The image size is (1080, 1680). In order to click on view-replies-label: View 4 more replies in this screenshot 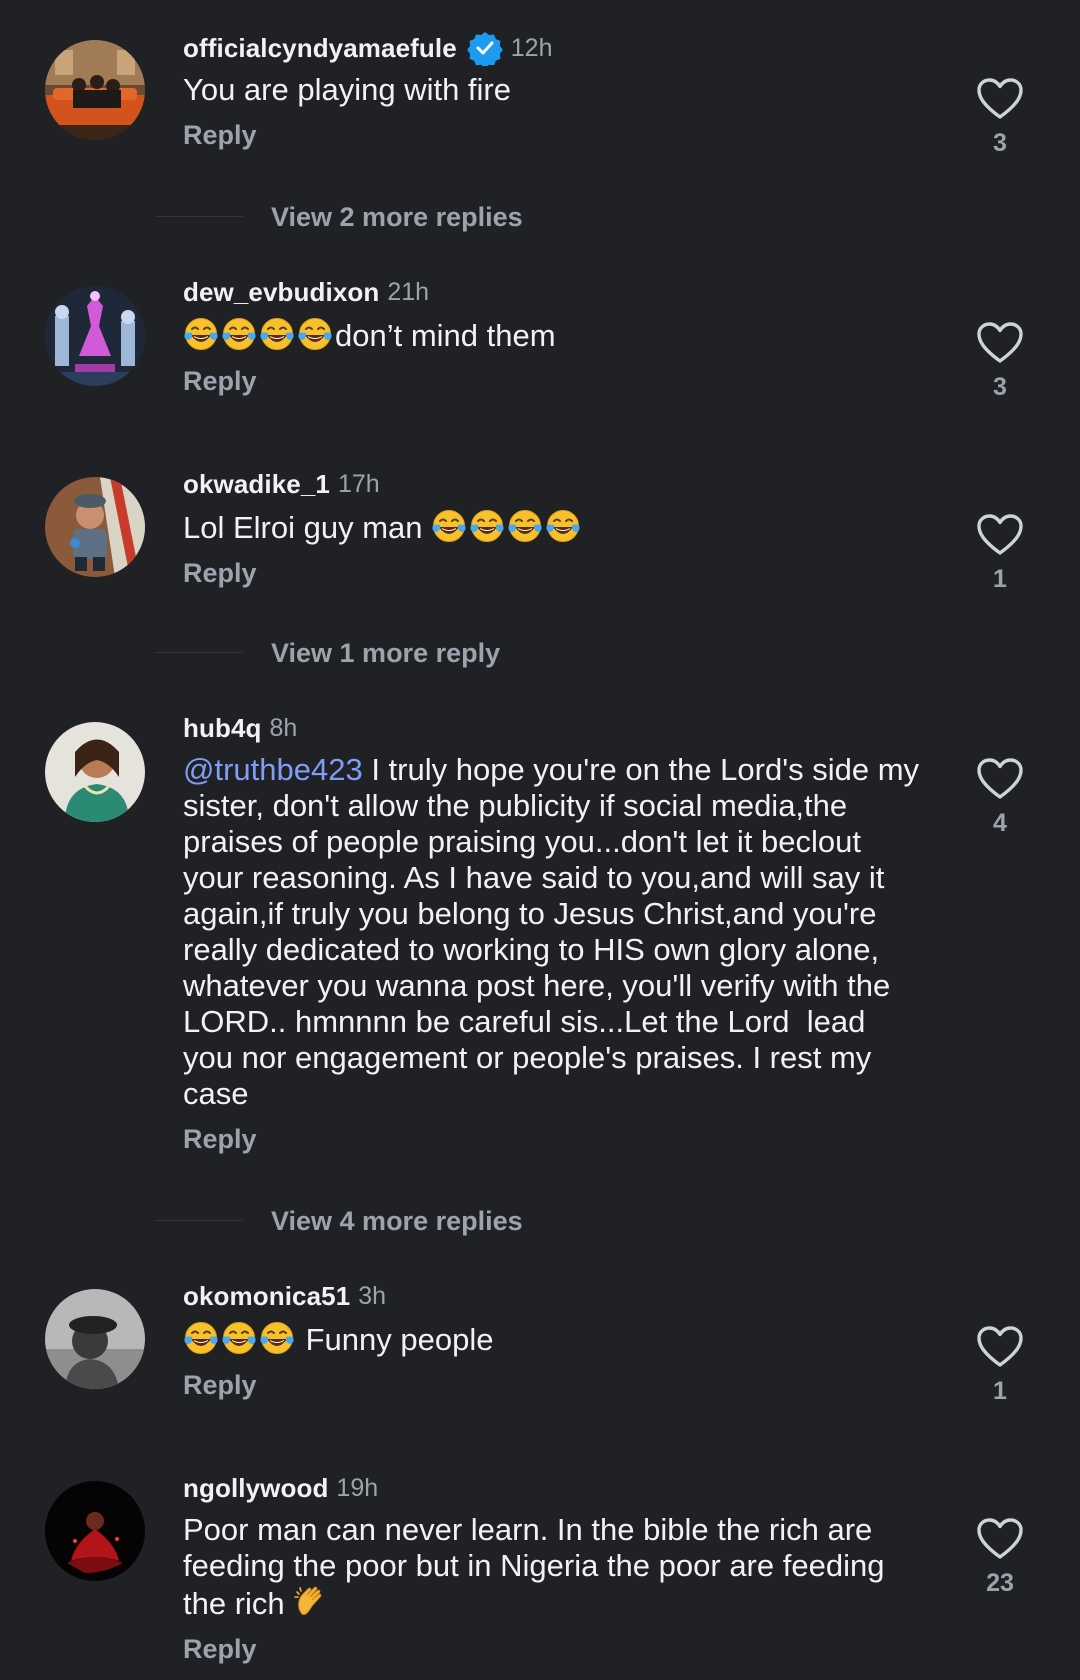, I will do `click(397, 1221)`.